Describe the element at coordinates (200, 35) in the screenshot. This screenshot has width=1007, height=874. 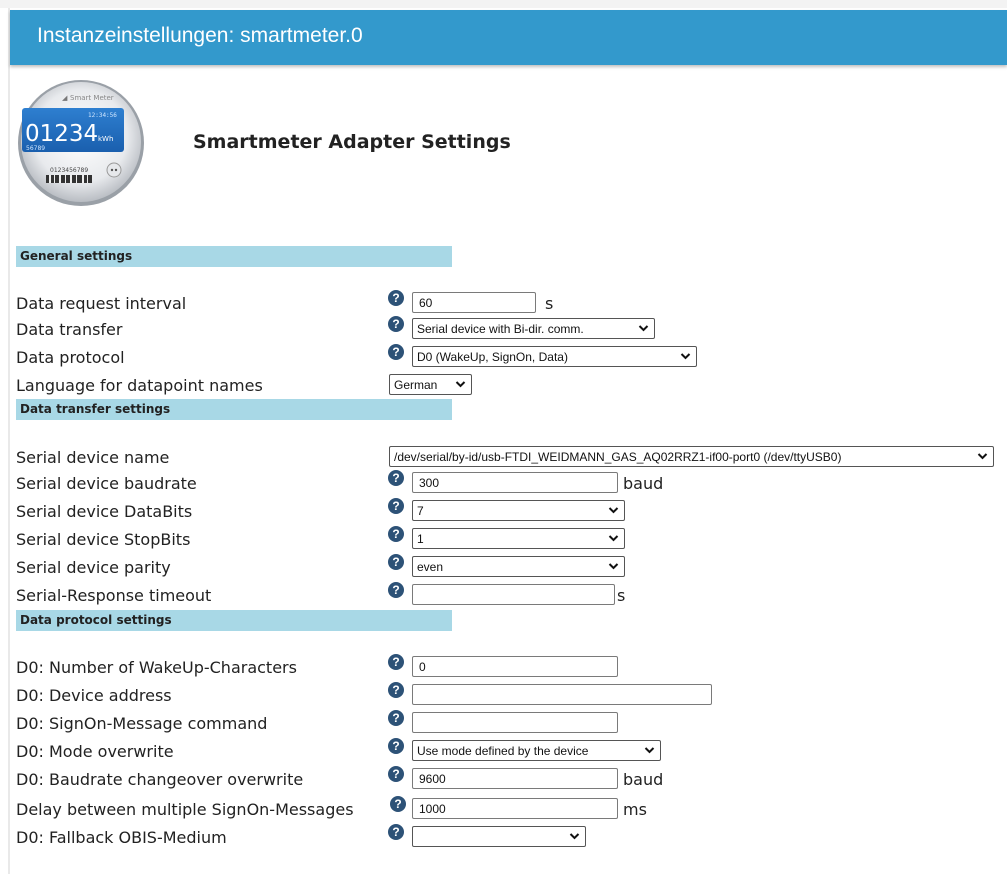
I see `dialog-title: Instanzeinstellungen: smartmeter.0` at that location.